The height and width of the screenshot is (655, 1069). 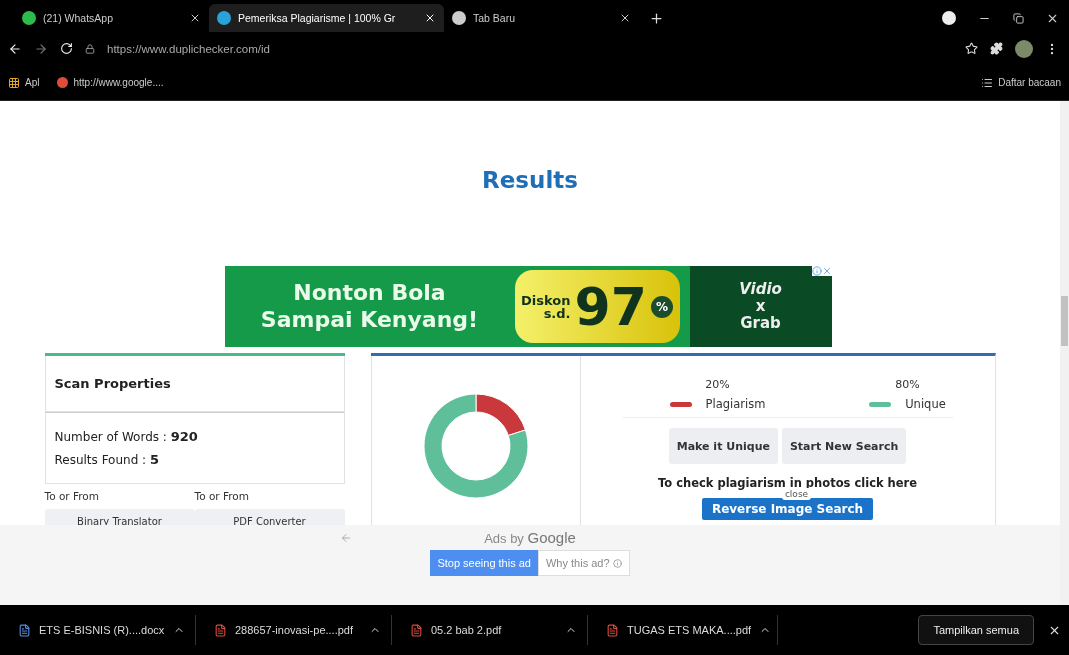 I want to click on card-title: Scan Properties, so click(x=194, y=384).